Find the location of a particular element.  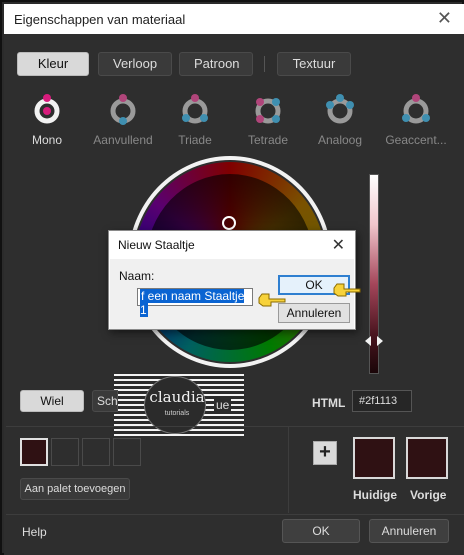

current-color-label: Huidige is located at coordinates (375, 495).